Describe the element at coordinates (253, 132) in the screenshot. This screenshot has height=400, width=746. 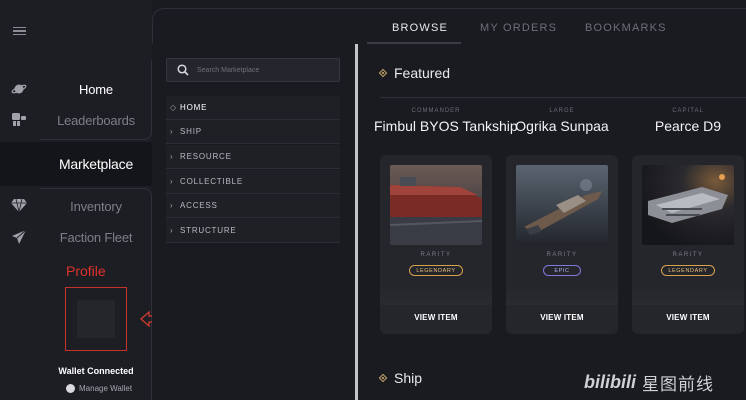
I see `category-ship: › SHIP` at that location.